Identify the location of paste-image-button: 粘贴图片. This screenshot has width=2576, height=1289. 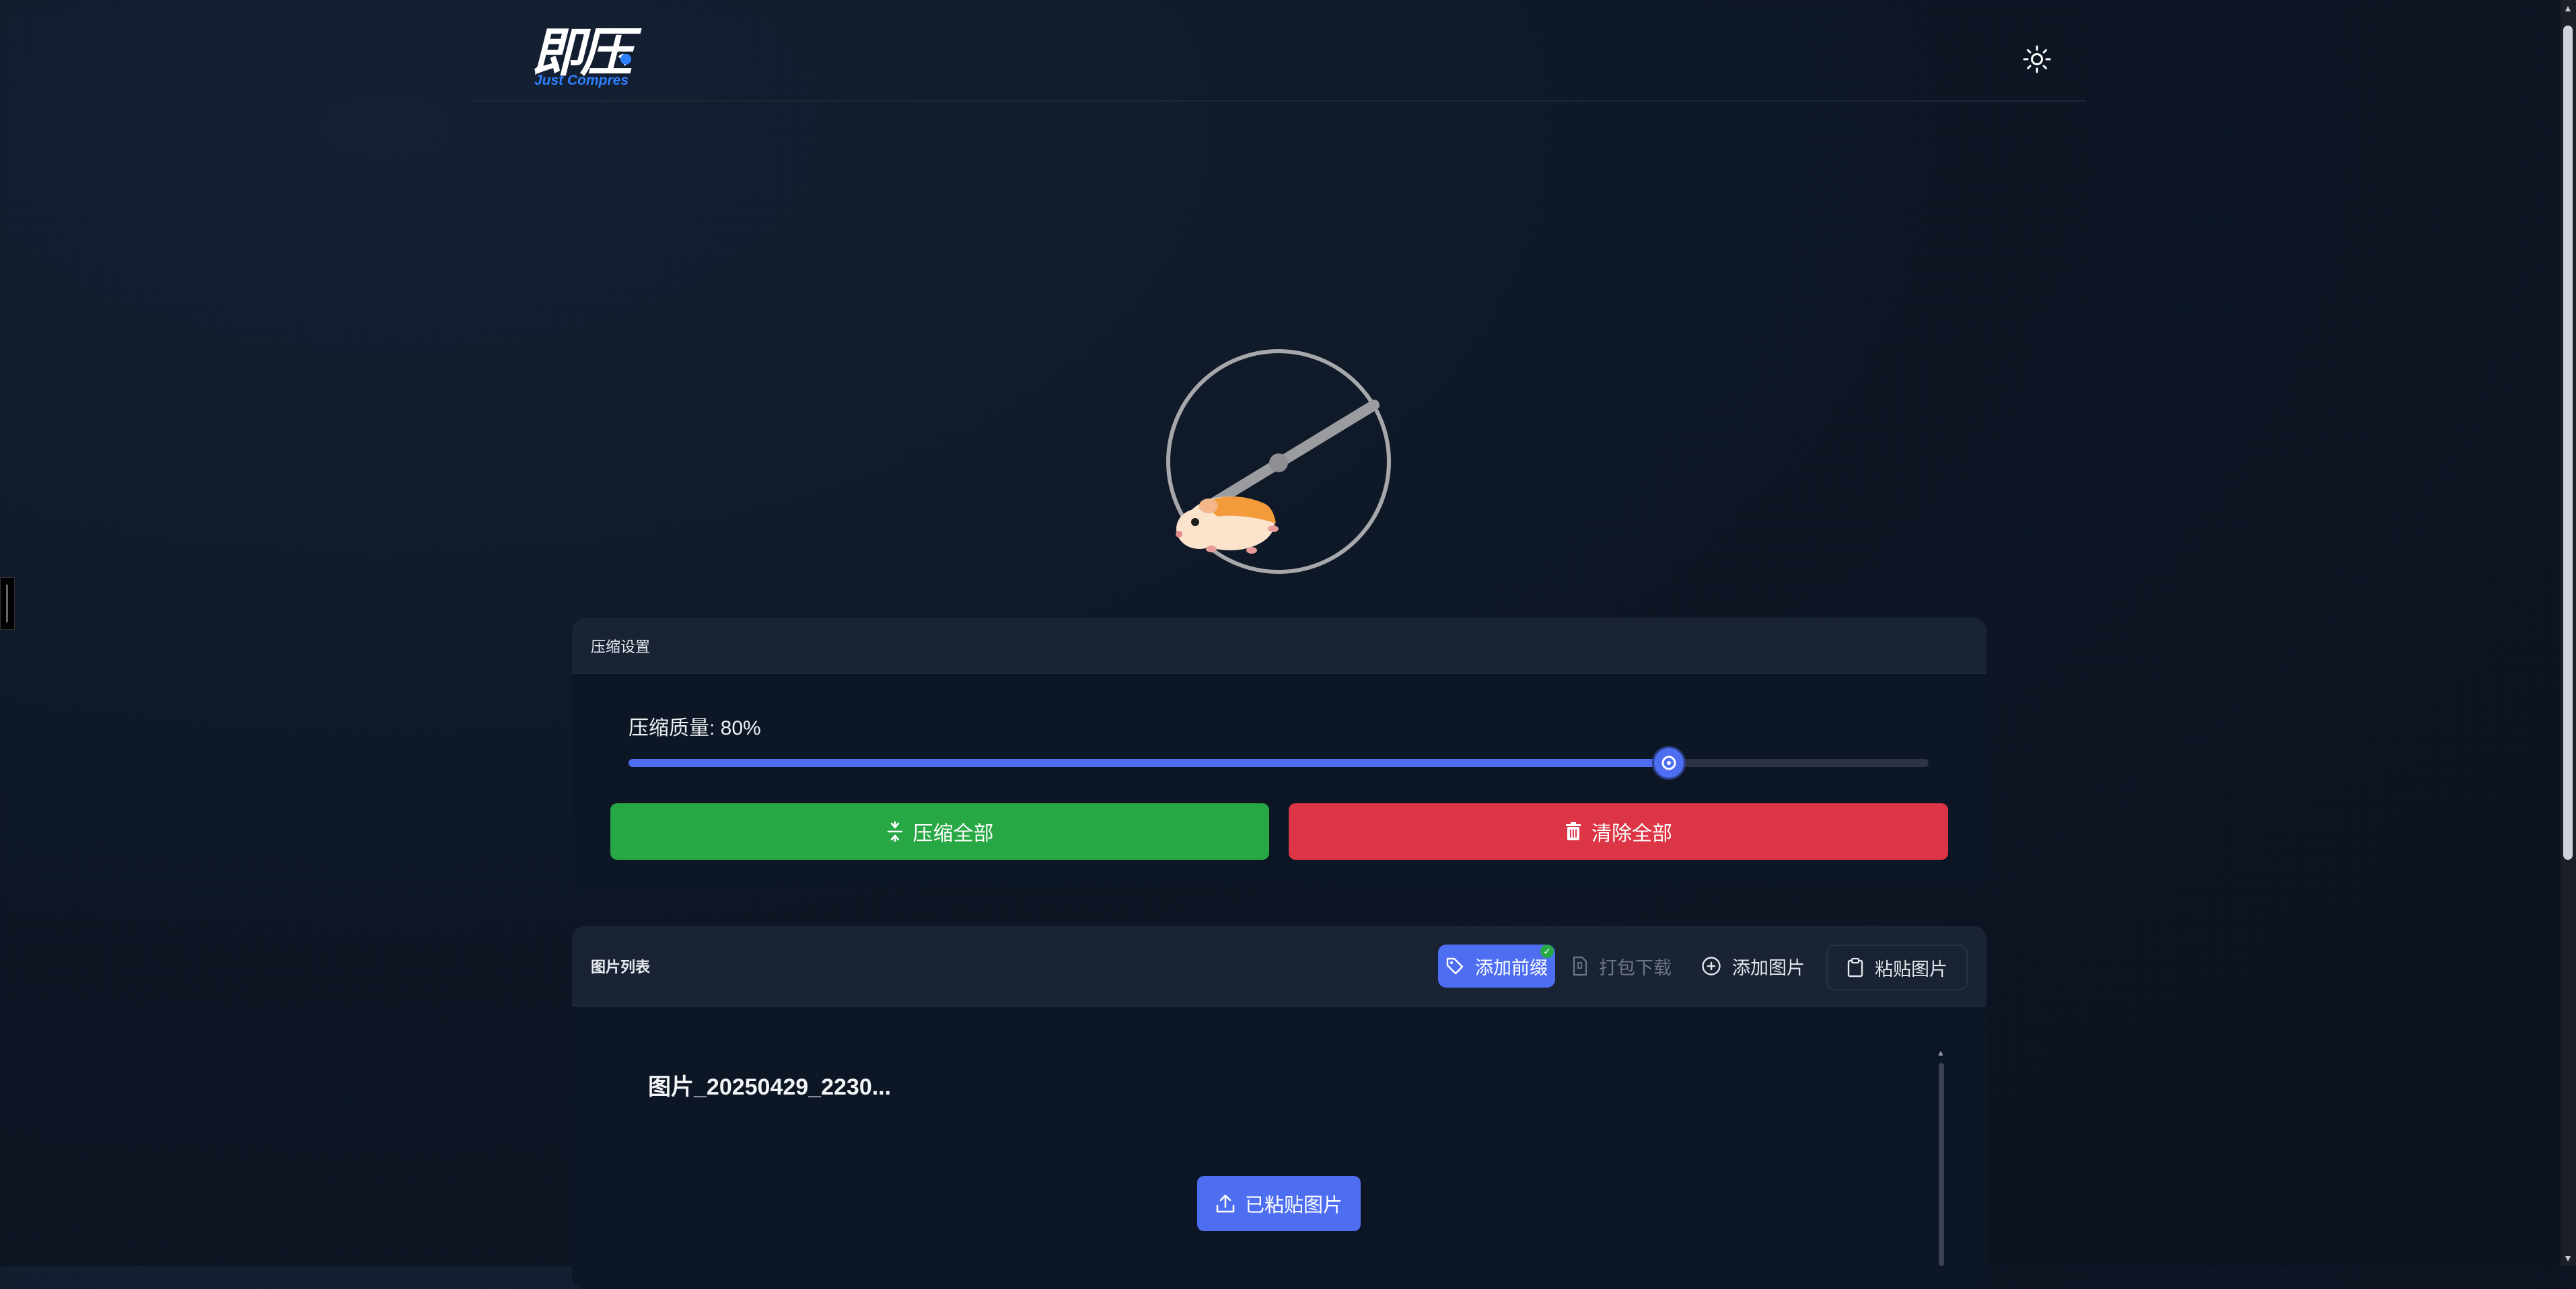
(1897, 967).